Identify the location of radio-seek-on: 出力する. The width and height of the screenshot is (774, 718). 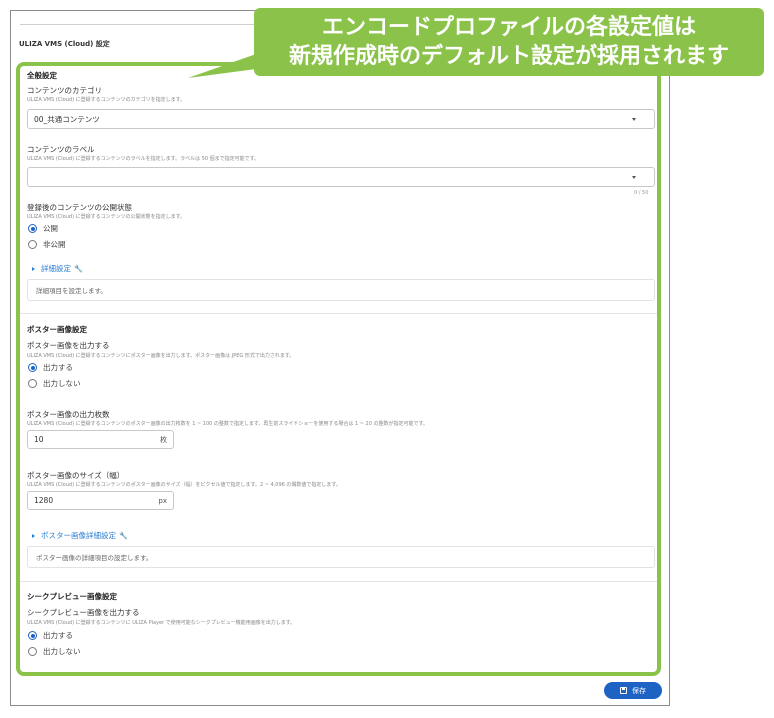
(50, 635).